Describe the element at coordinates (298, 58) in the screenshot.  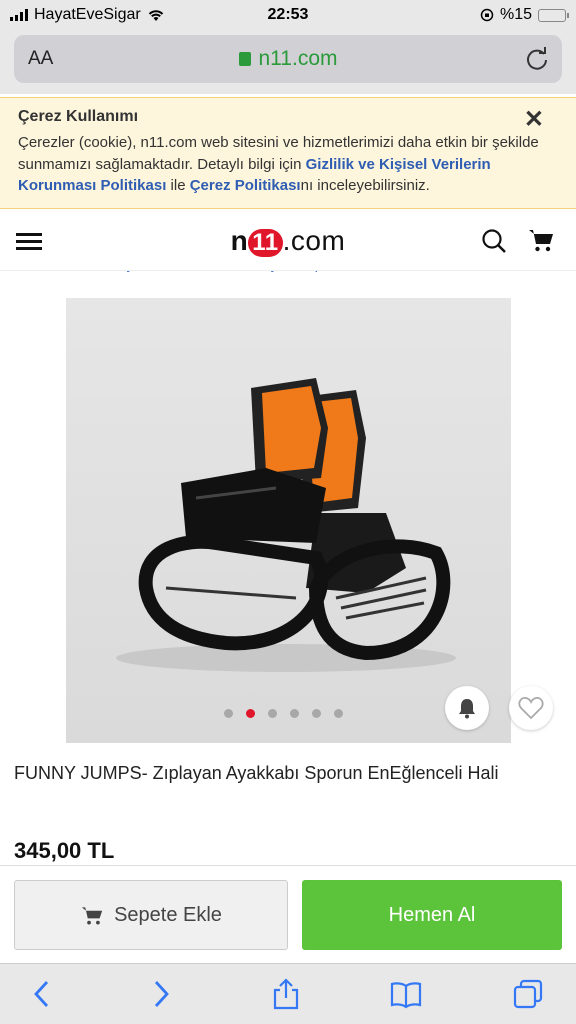
I see `domain-text: n11.com` at that location.